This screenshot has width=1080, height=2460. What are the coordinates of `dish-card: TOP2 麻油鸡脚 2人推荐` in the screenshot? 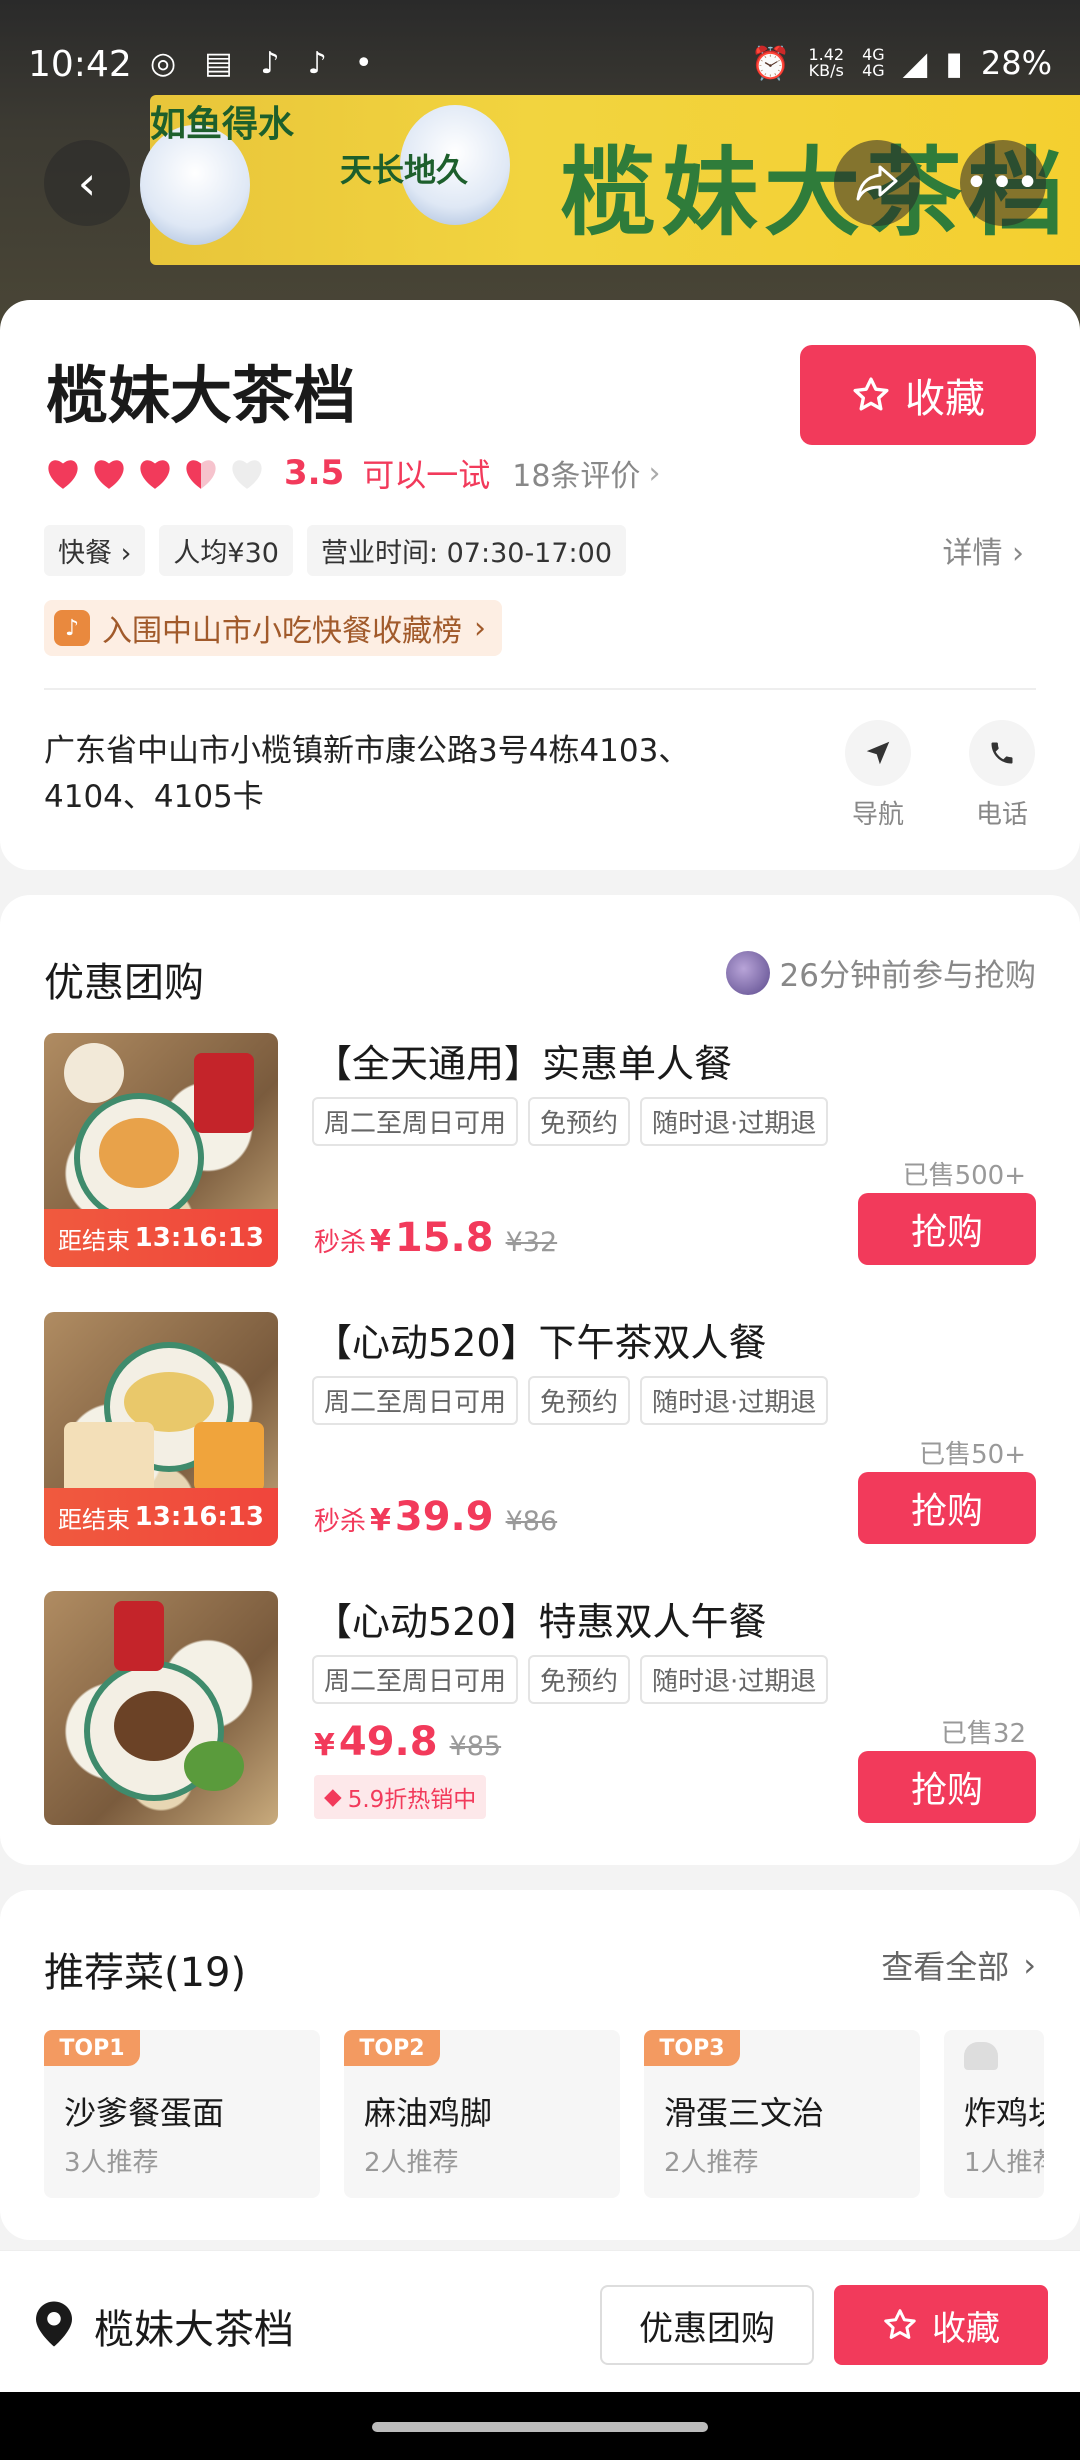 It's located at (482, 2114).